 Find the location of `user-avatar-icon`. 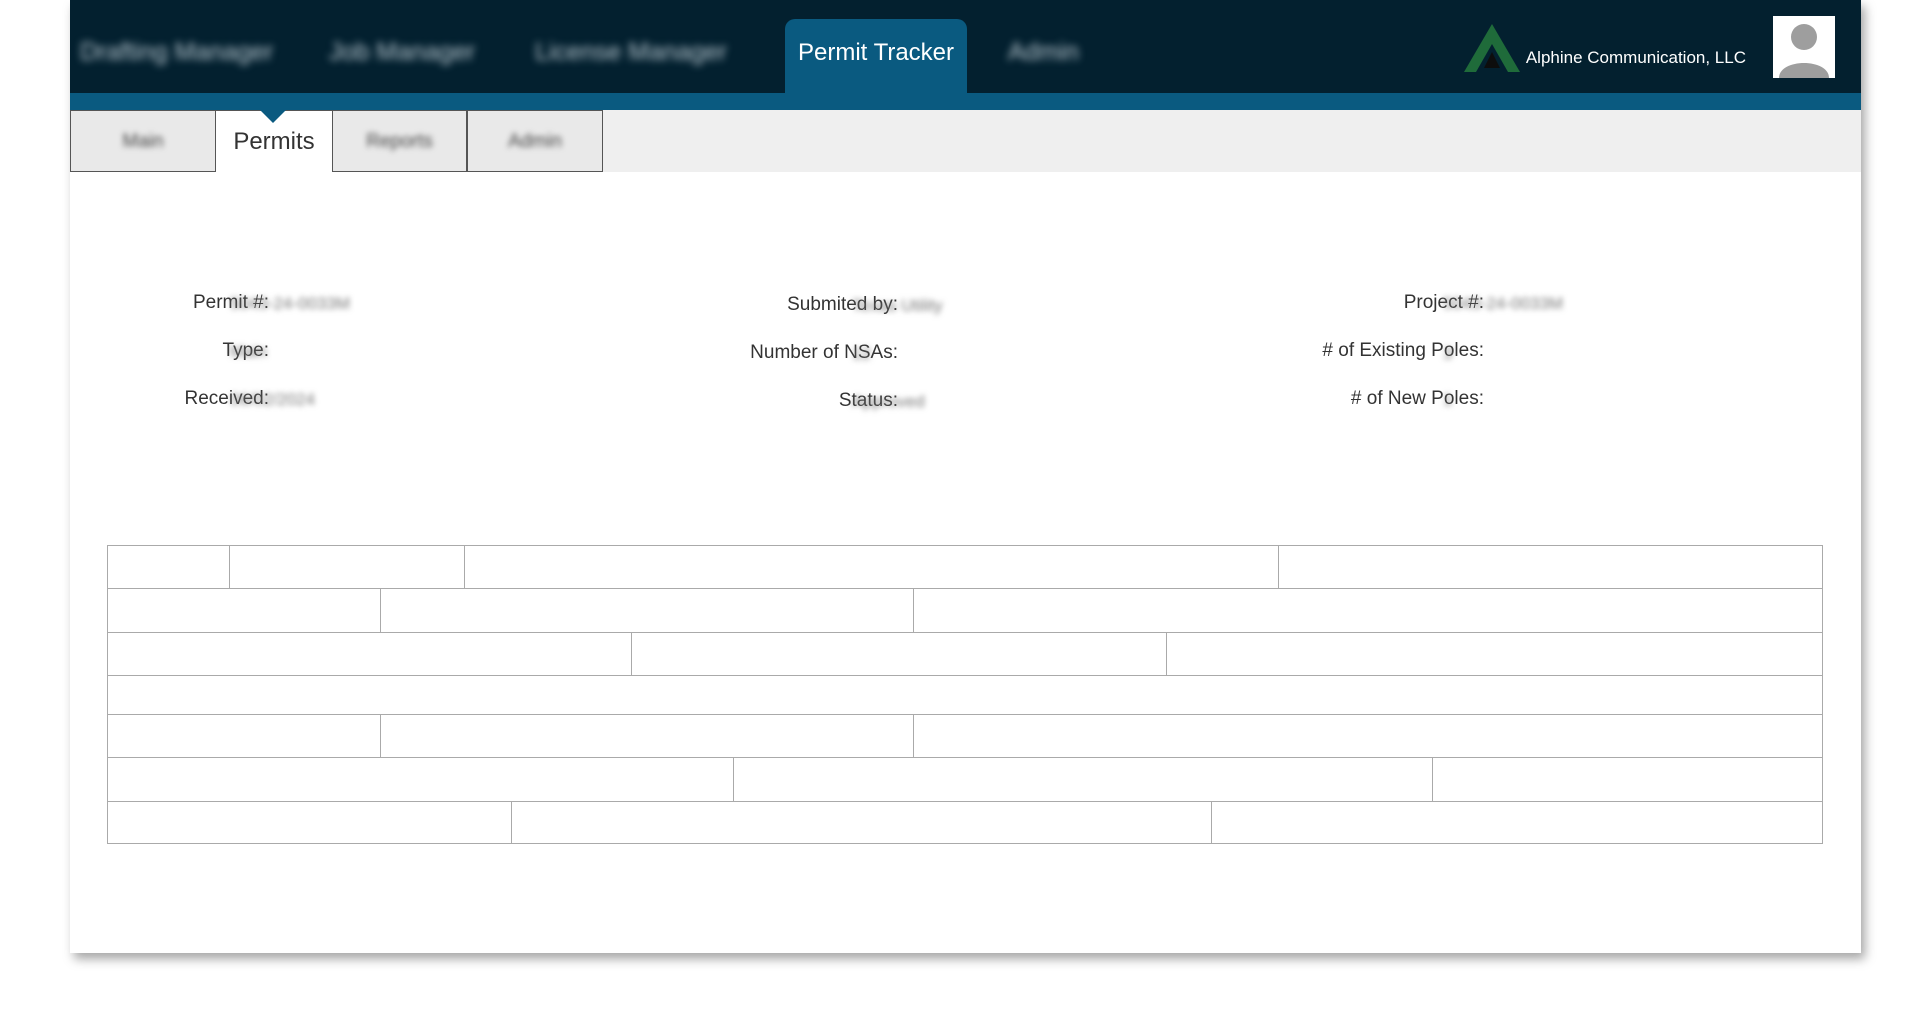

user-avatar-icon is located at coordinates (1804, 47).